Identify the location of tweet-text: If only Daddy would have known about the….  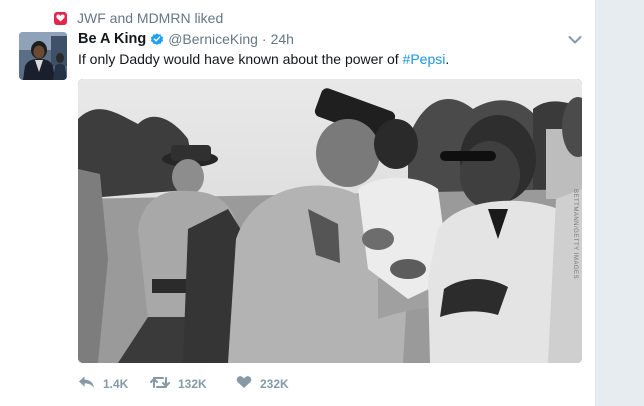
(263, 59).